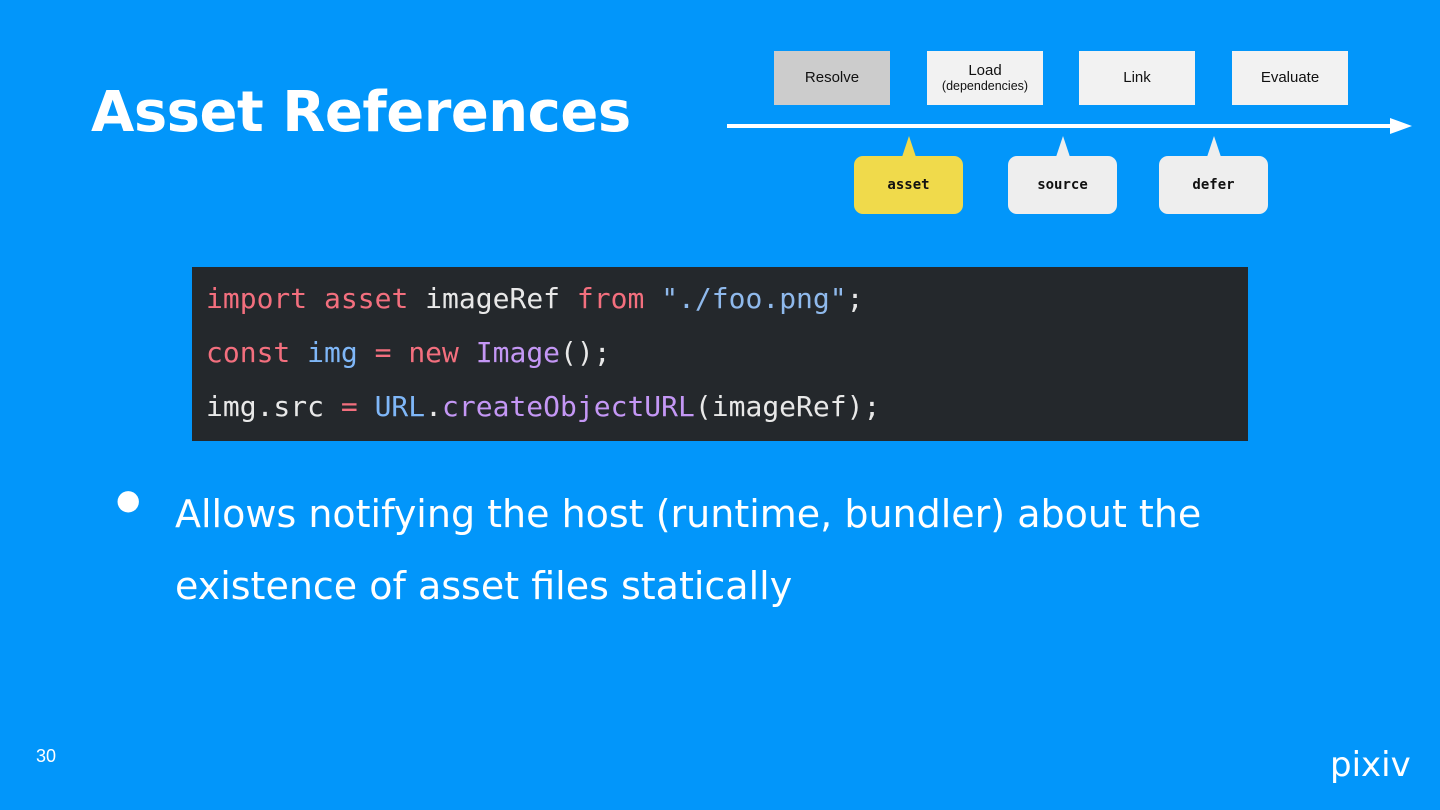  I want to click on code-token: const, so click(248, 352).